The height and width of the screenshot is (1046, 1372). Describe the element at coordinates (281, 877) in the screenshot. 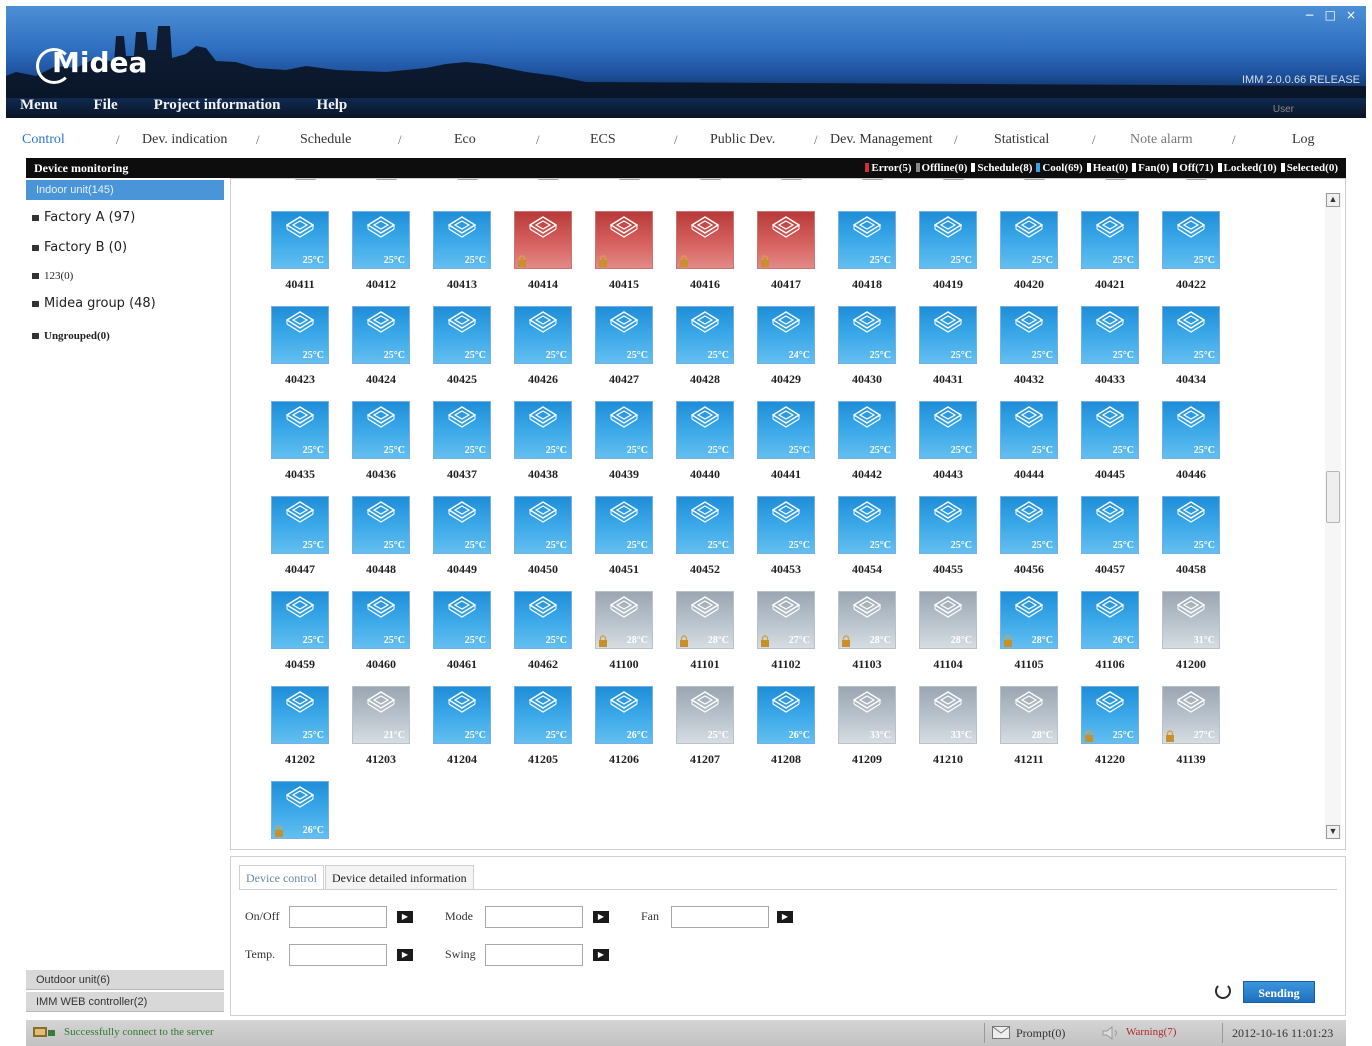

I see `tab-device-control: Device control` at that location.